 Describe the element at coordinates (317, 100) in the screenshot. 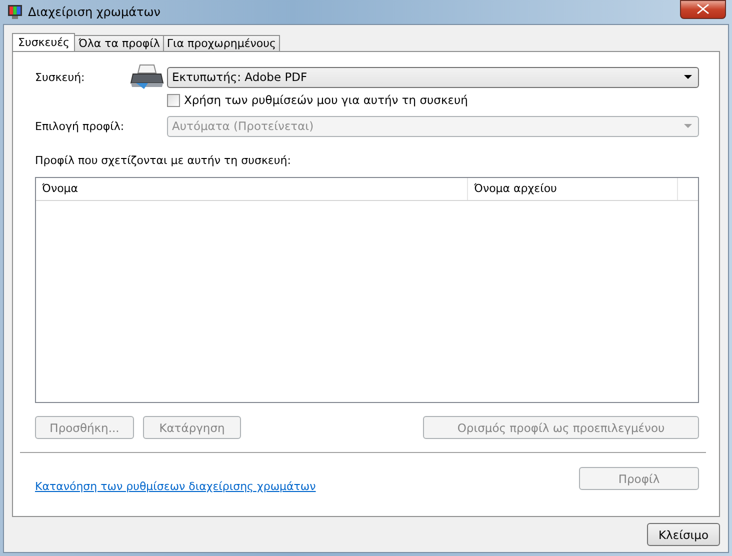

I see `use-my-settings-checkbox: Χρήση των ρυθμίσεών μου για αυτήν τη συσκευή` at that location.